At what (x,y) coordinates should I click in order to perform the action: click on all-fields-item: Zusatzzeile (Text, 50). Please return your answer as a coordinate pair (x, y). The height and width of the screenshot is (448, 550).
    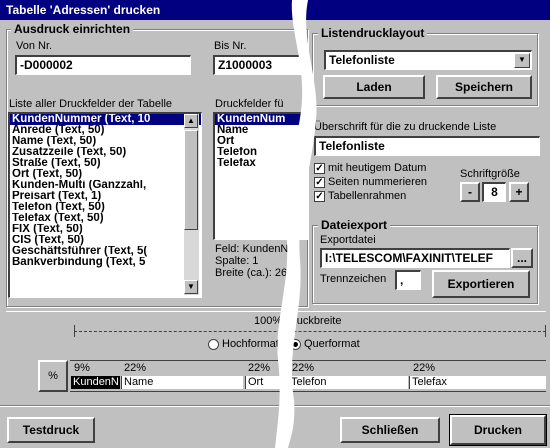
    Looking at the image, I should click on (105, 152).